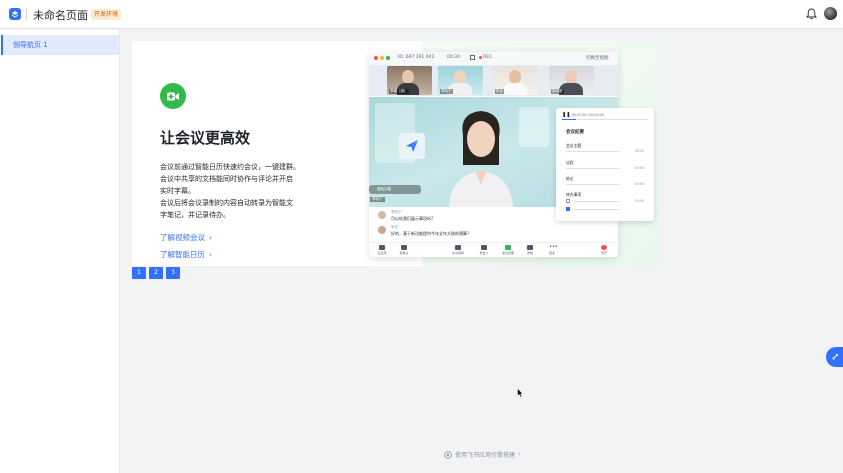 The image size is (843, 473). I want to click on participant-thumb: 张佳, so click(515, 80).